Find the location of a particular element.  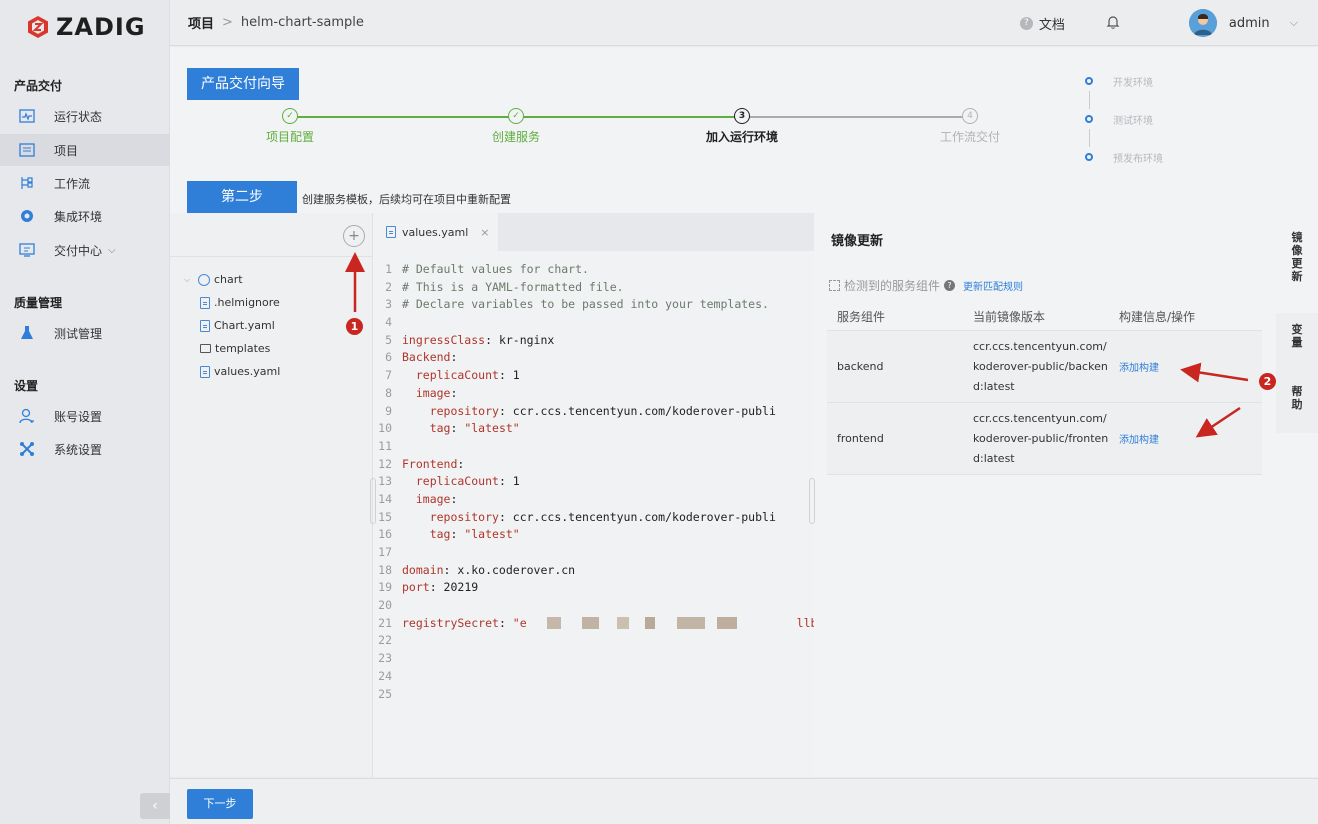

annotation-badge: 2 is located at coordinates (1267, 381).